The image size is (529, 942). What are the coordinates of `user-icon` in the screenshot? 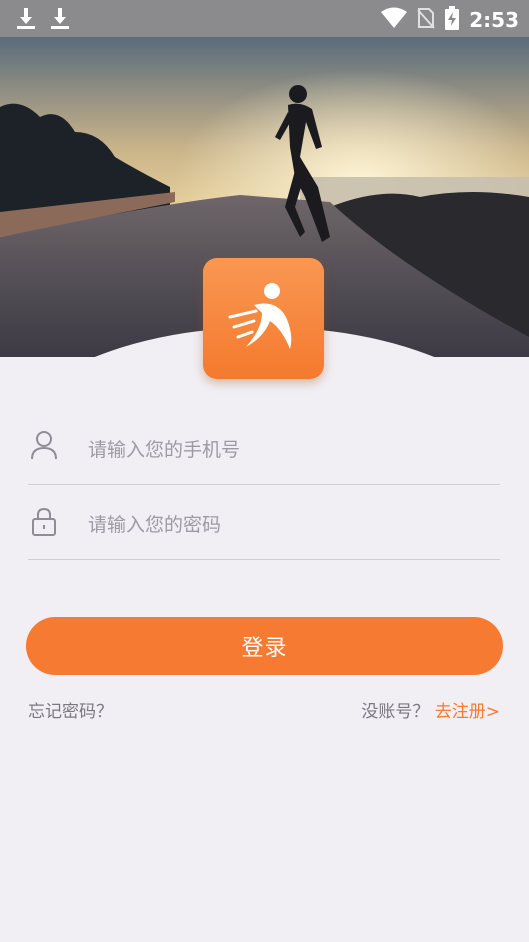 It's located at (44, 445).